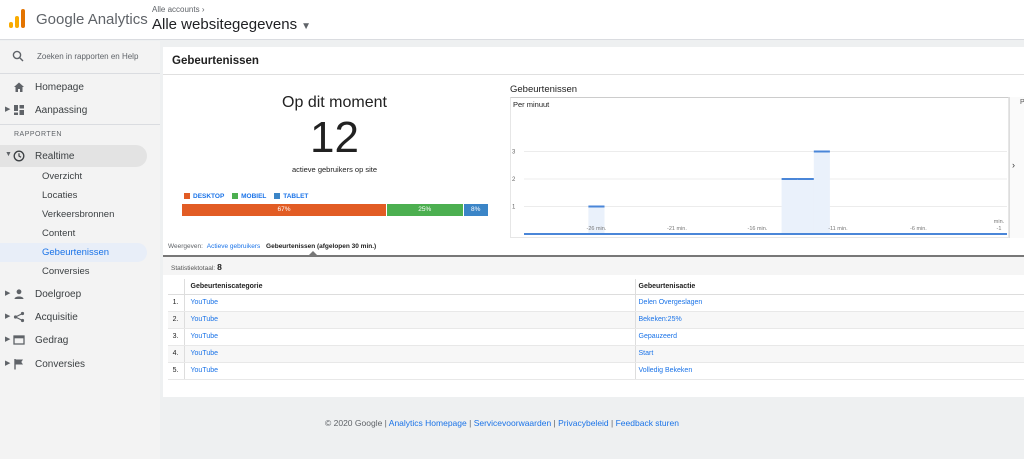 This screenshot has width=1024, height=459. I want to click on collapse-arrow-icon: ▼, so click(8, 154).